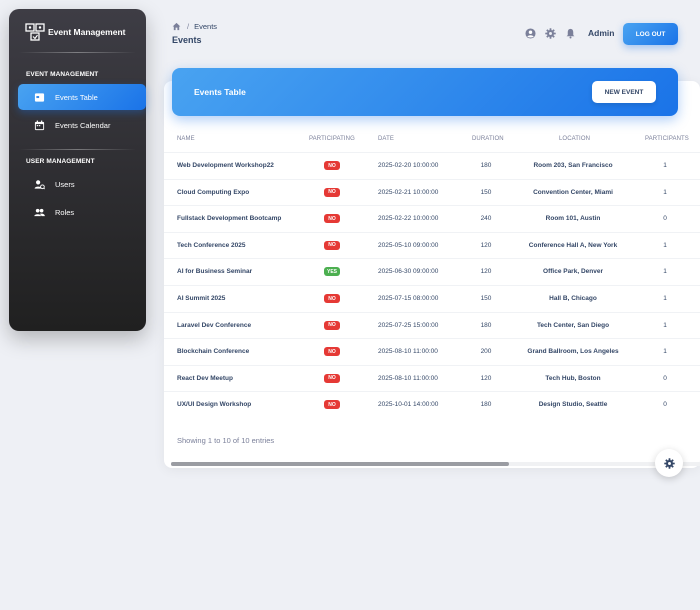 The width and height of the screenshot is (700, 610). What do you see at coordinates (220, 92) in the screenshot?
I see `card-title: Events Table` at bounding box center [220, 92].